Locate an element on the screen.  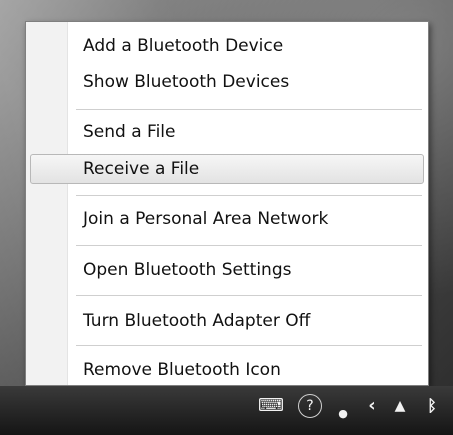
menu-item-label: Receive a File is located at coordinates (141, 169).